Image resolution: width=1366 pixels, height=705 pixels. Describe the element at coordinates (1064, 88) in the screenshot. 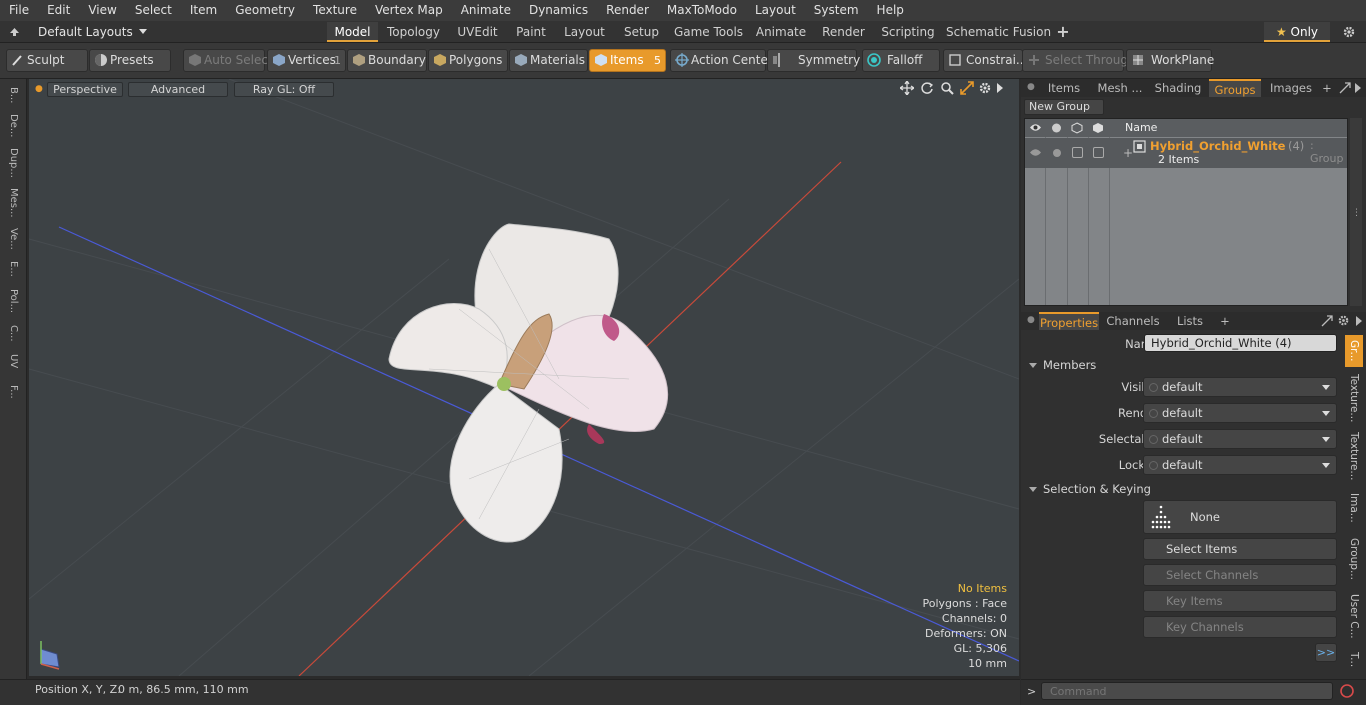

I see `tab-items: Items` at that location.